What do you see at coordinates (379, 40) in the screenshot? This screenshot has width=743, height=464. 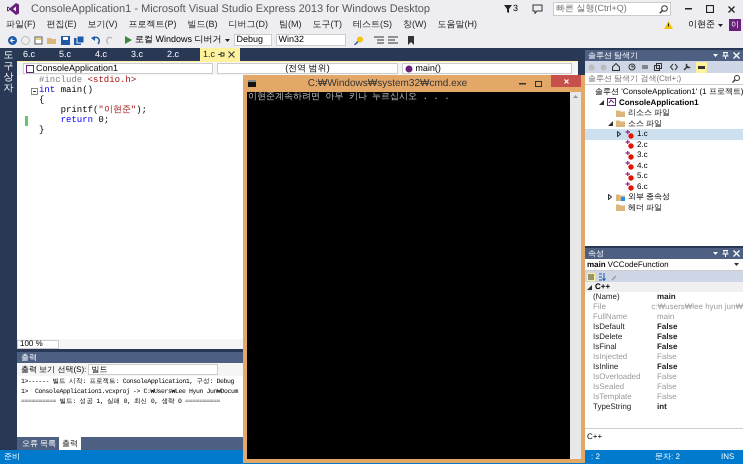 I see `indent-icon` at bounding box center [379, 40].